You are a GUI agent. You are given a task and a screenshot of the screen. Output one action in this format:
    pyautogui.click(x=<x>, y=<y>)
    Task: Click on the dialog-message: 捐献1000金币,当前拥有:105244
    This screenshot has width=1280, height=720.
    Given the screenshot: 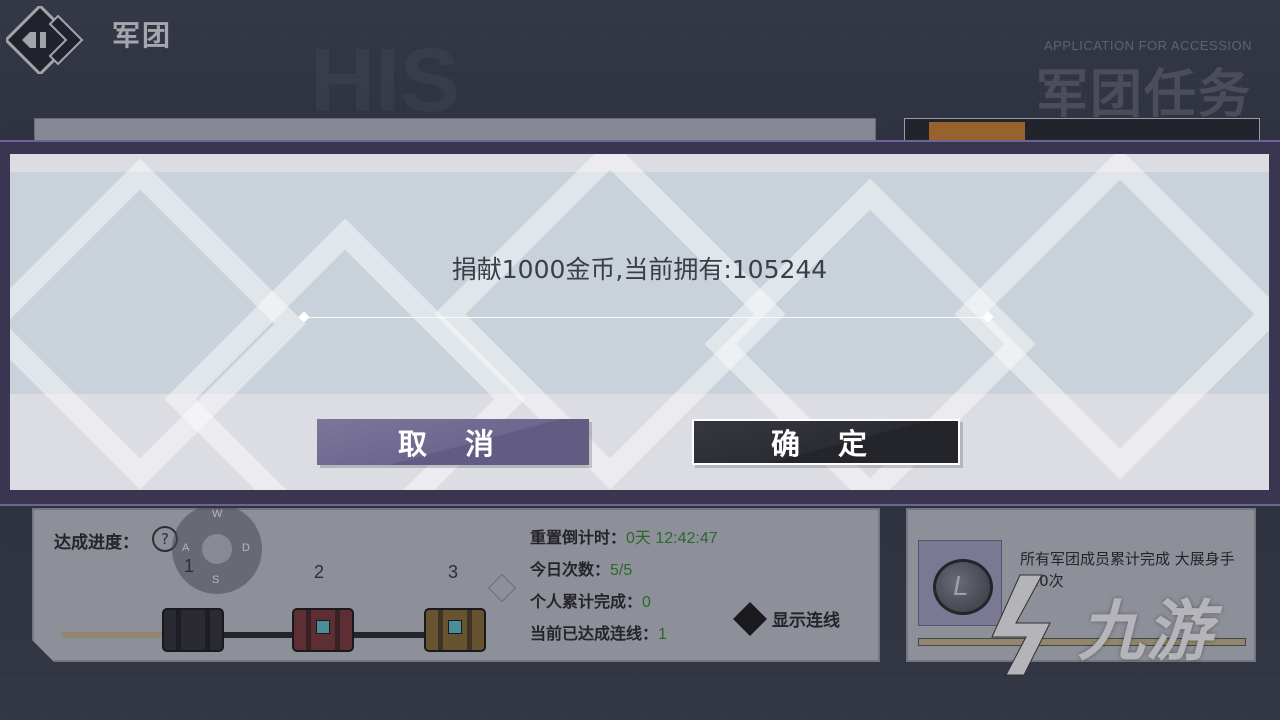 What is the action you would take?
    pyautogui.click(x=639, y=269)
    